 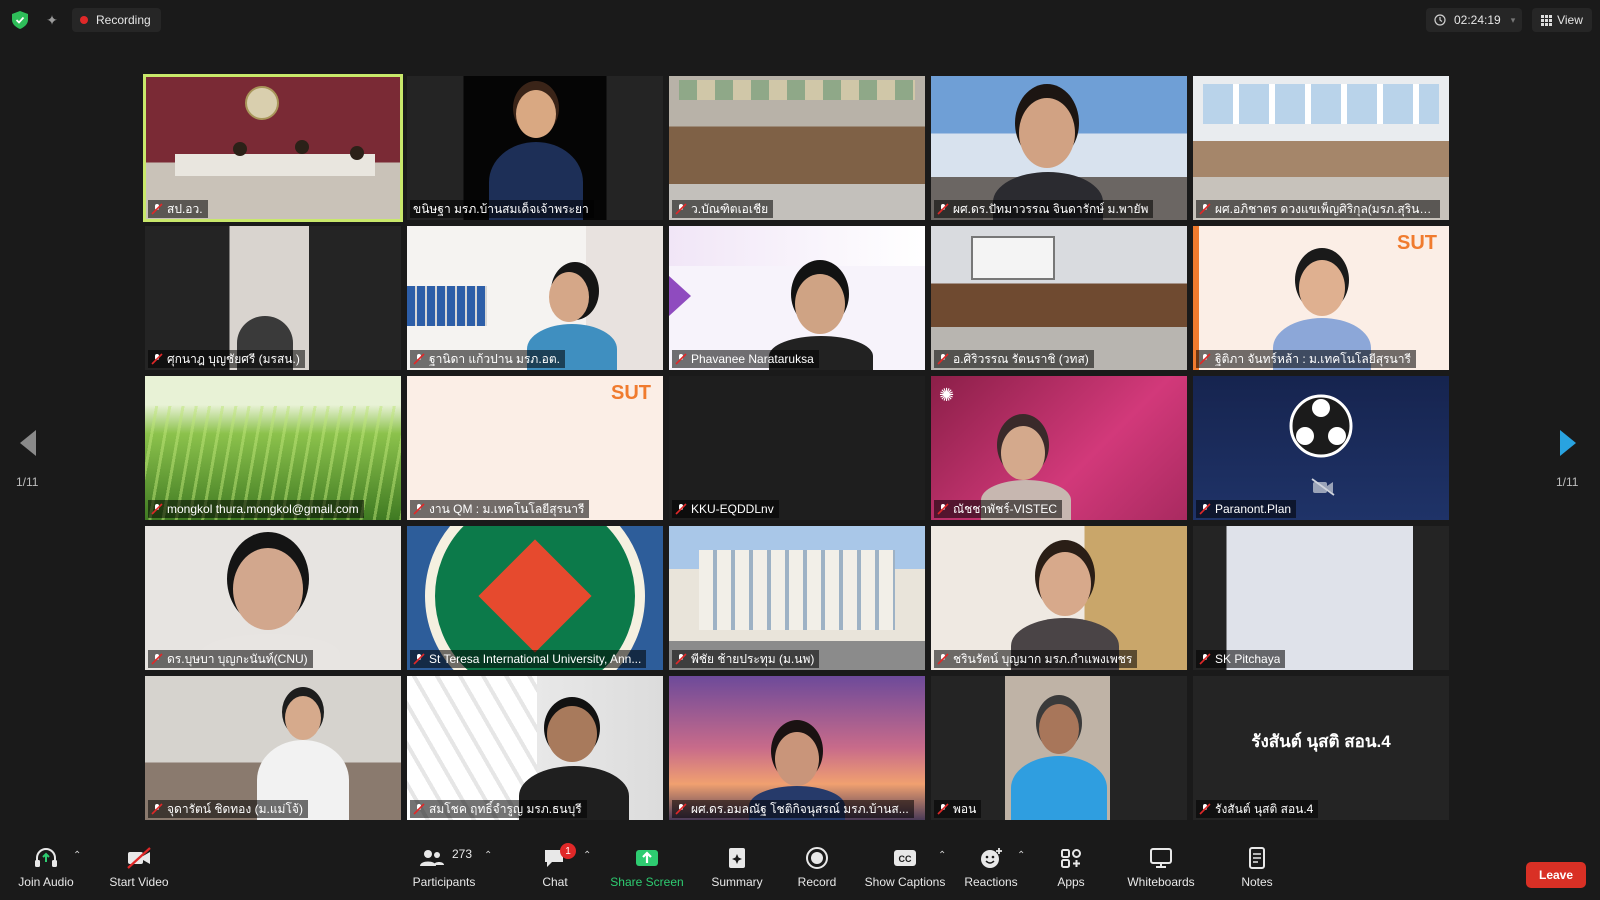 I want to click on clock-icon, so click(x=1440, y=20).